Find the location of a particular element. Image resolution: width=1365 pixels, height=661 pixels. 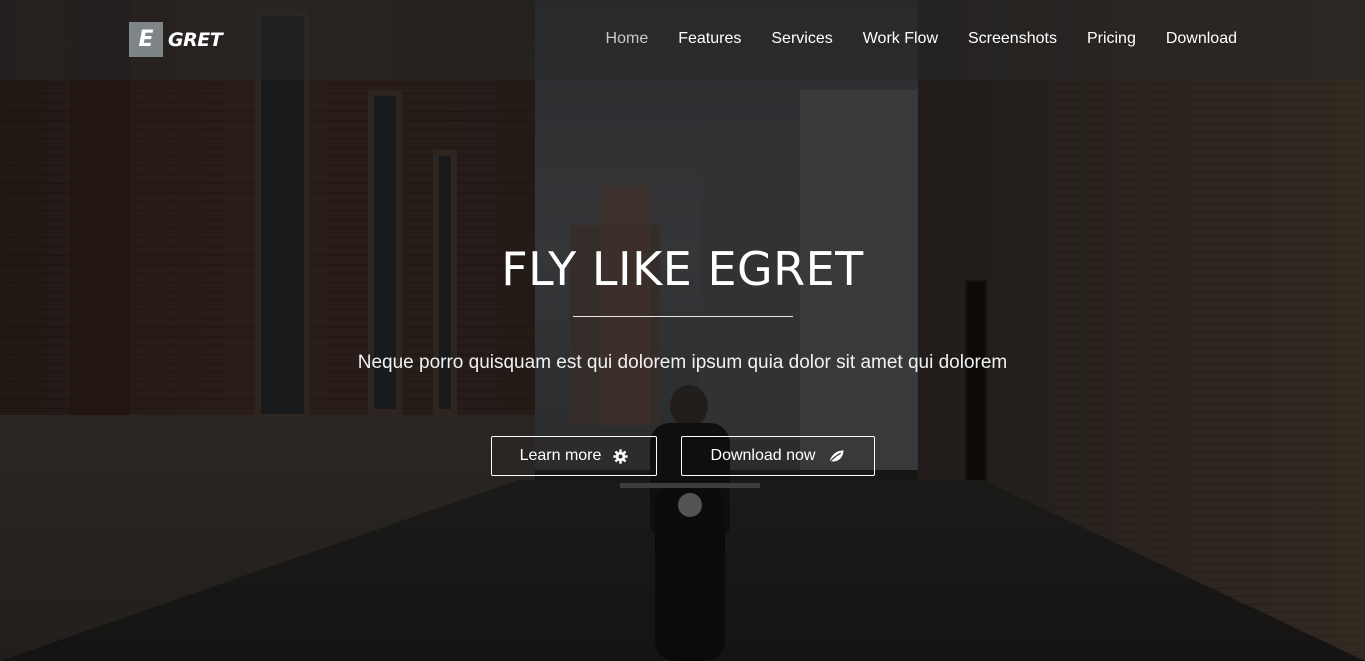

download-now-button: Download now is located at coordinates (778, 456).